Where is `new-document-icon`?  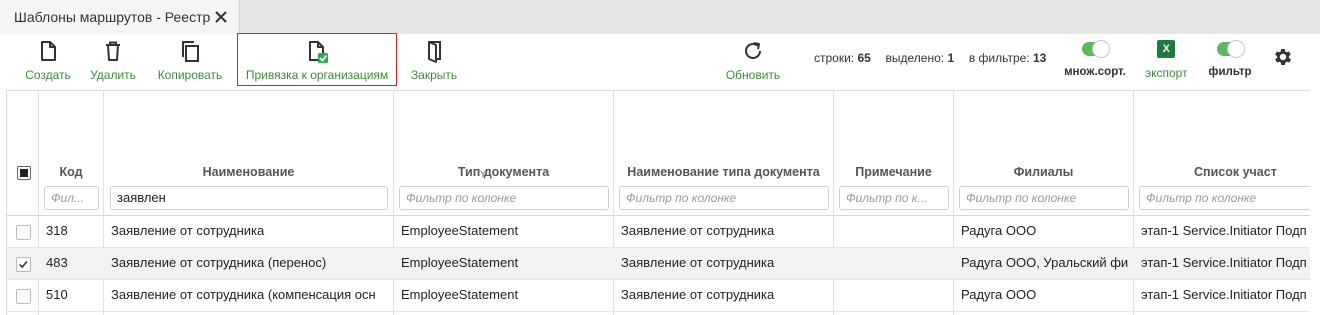
new-document-icon is located at coordinates (48, 51).